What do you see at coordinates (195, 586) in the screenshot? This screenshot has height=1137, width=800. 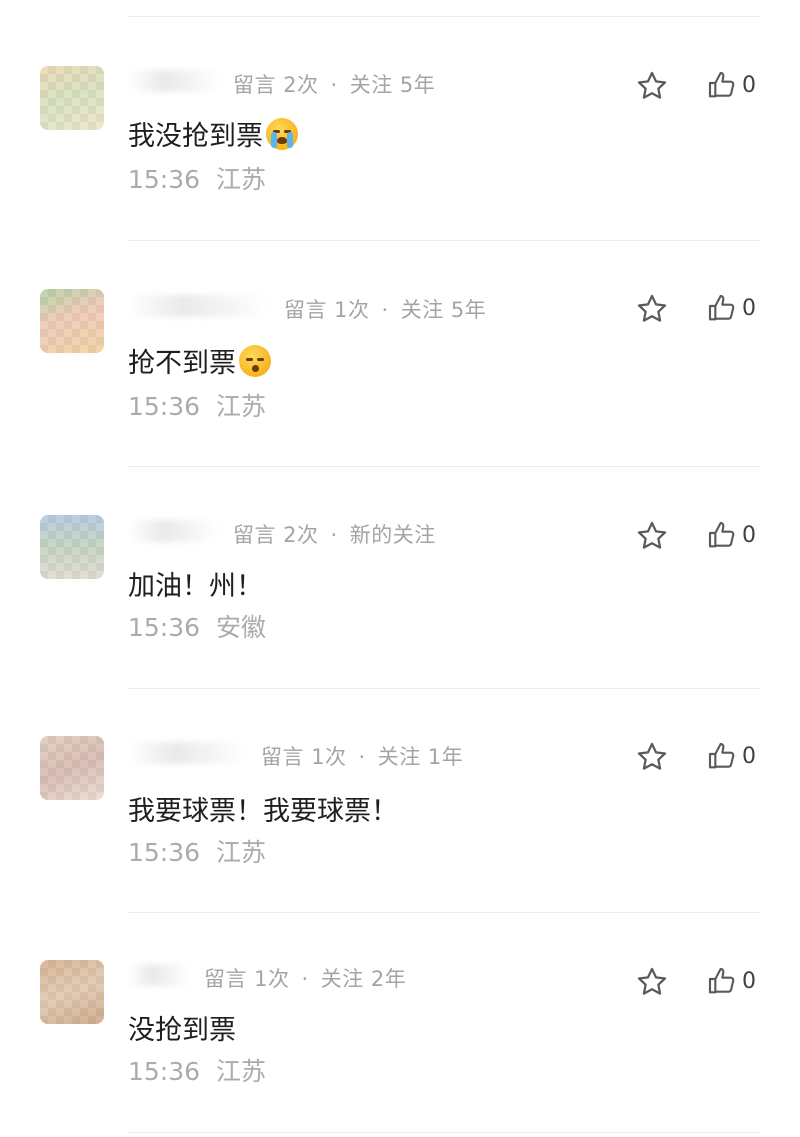 I see `comment-text: 加油！州！` at bounding box center [195, 586].